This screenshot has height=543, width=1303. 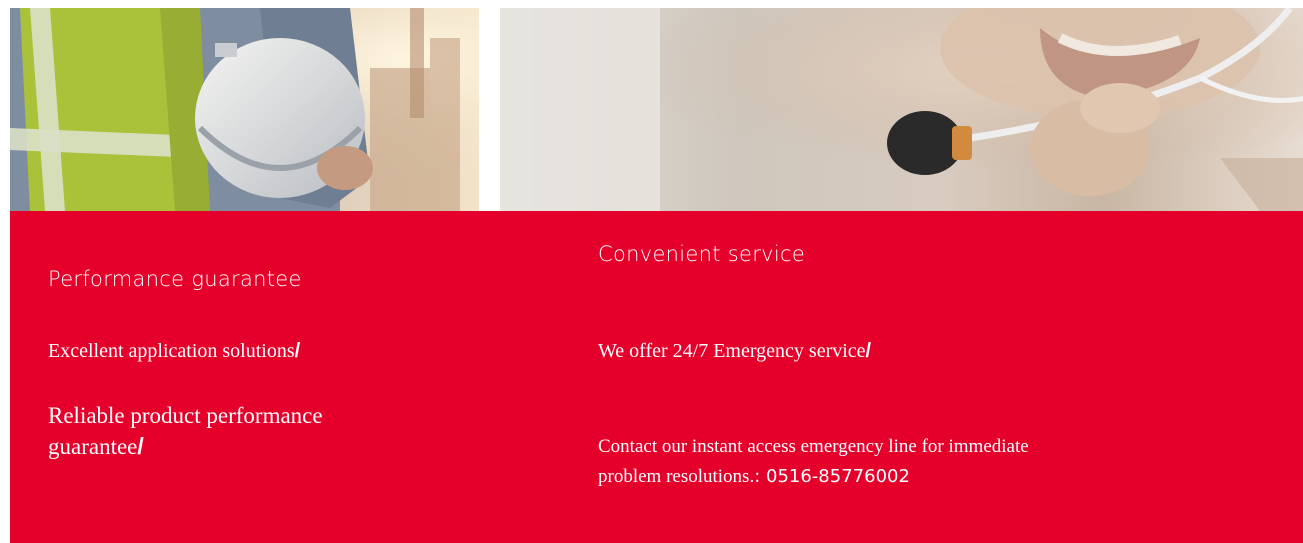 What do you see at coordinates (185, 415) in the screenshot?
I see `product-performance-label-line1: Reliable product performance` at bounding box center [185, 415].